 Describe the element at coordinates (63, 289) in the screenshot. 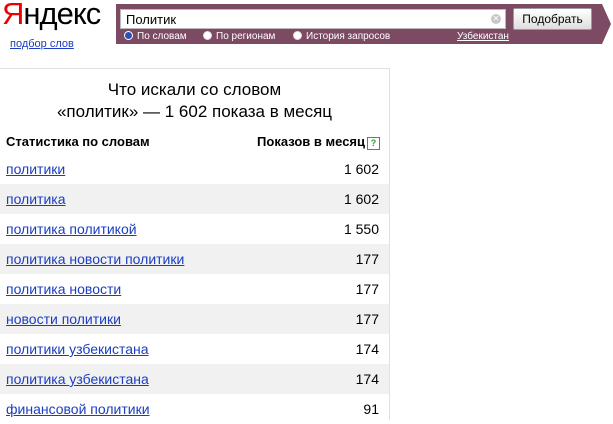

I see `keyword-link: политика новости` at that location.